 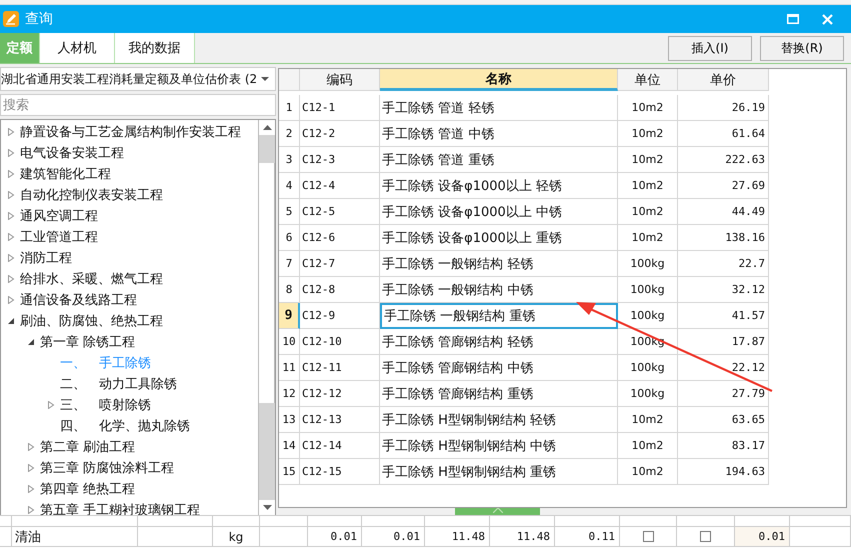 I want to click on table-cell: C12-12, so click(x=340, y=394).